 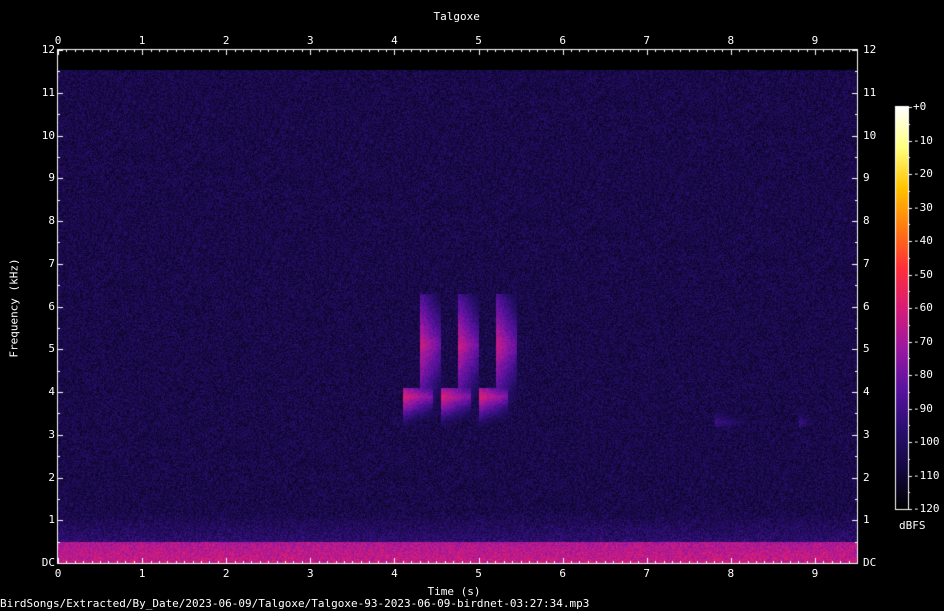 What do you see at coordinates (48, 562) in the screenshot?
I see `y-tick-label-left: DC` at bounding box center [48, 562].